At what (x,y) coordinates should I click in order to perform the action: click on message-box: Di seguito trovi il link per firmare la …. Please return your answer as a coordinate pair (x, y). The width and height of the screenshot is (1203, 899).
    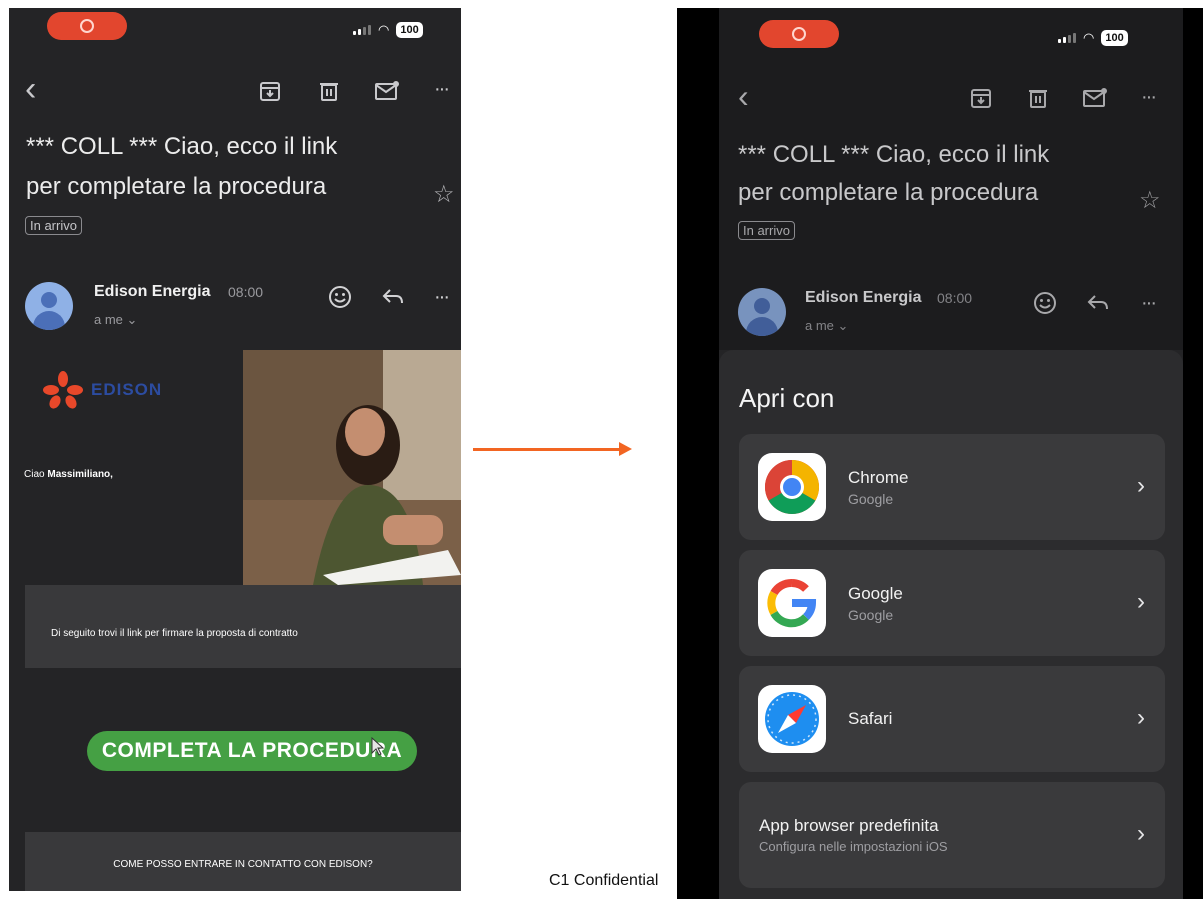
    Looking at the image, I should click on (243, 626).